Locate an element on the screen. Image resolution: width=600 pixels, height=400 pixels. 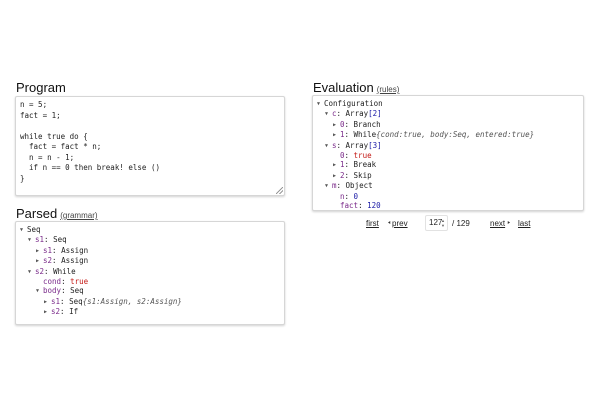
evaluation-title-text: Evaluation is located at coordinates (343, 87).